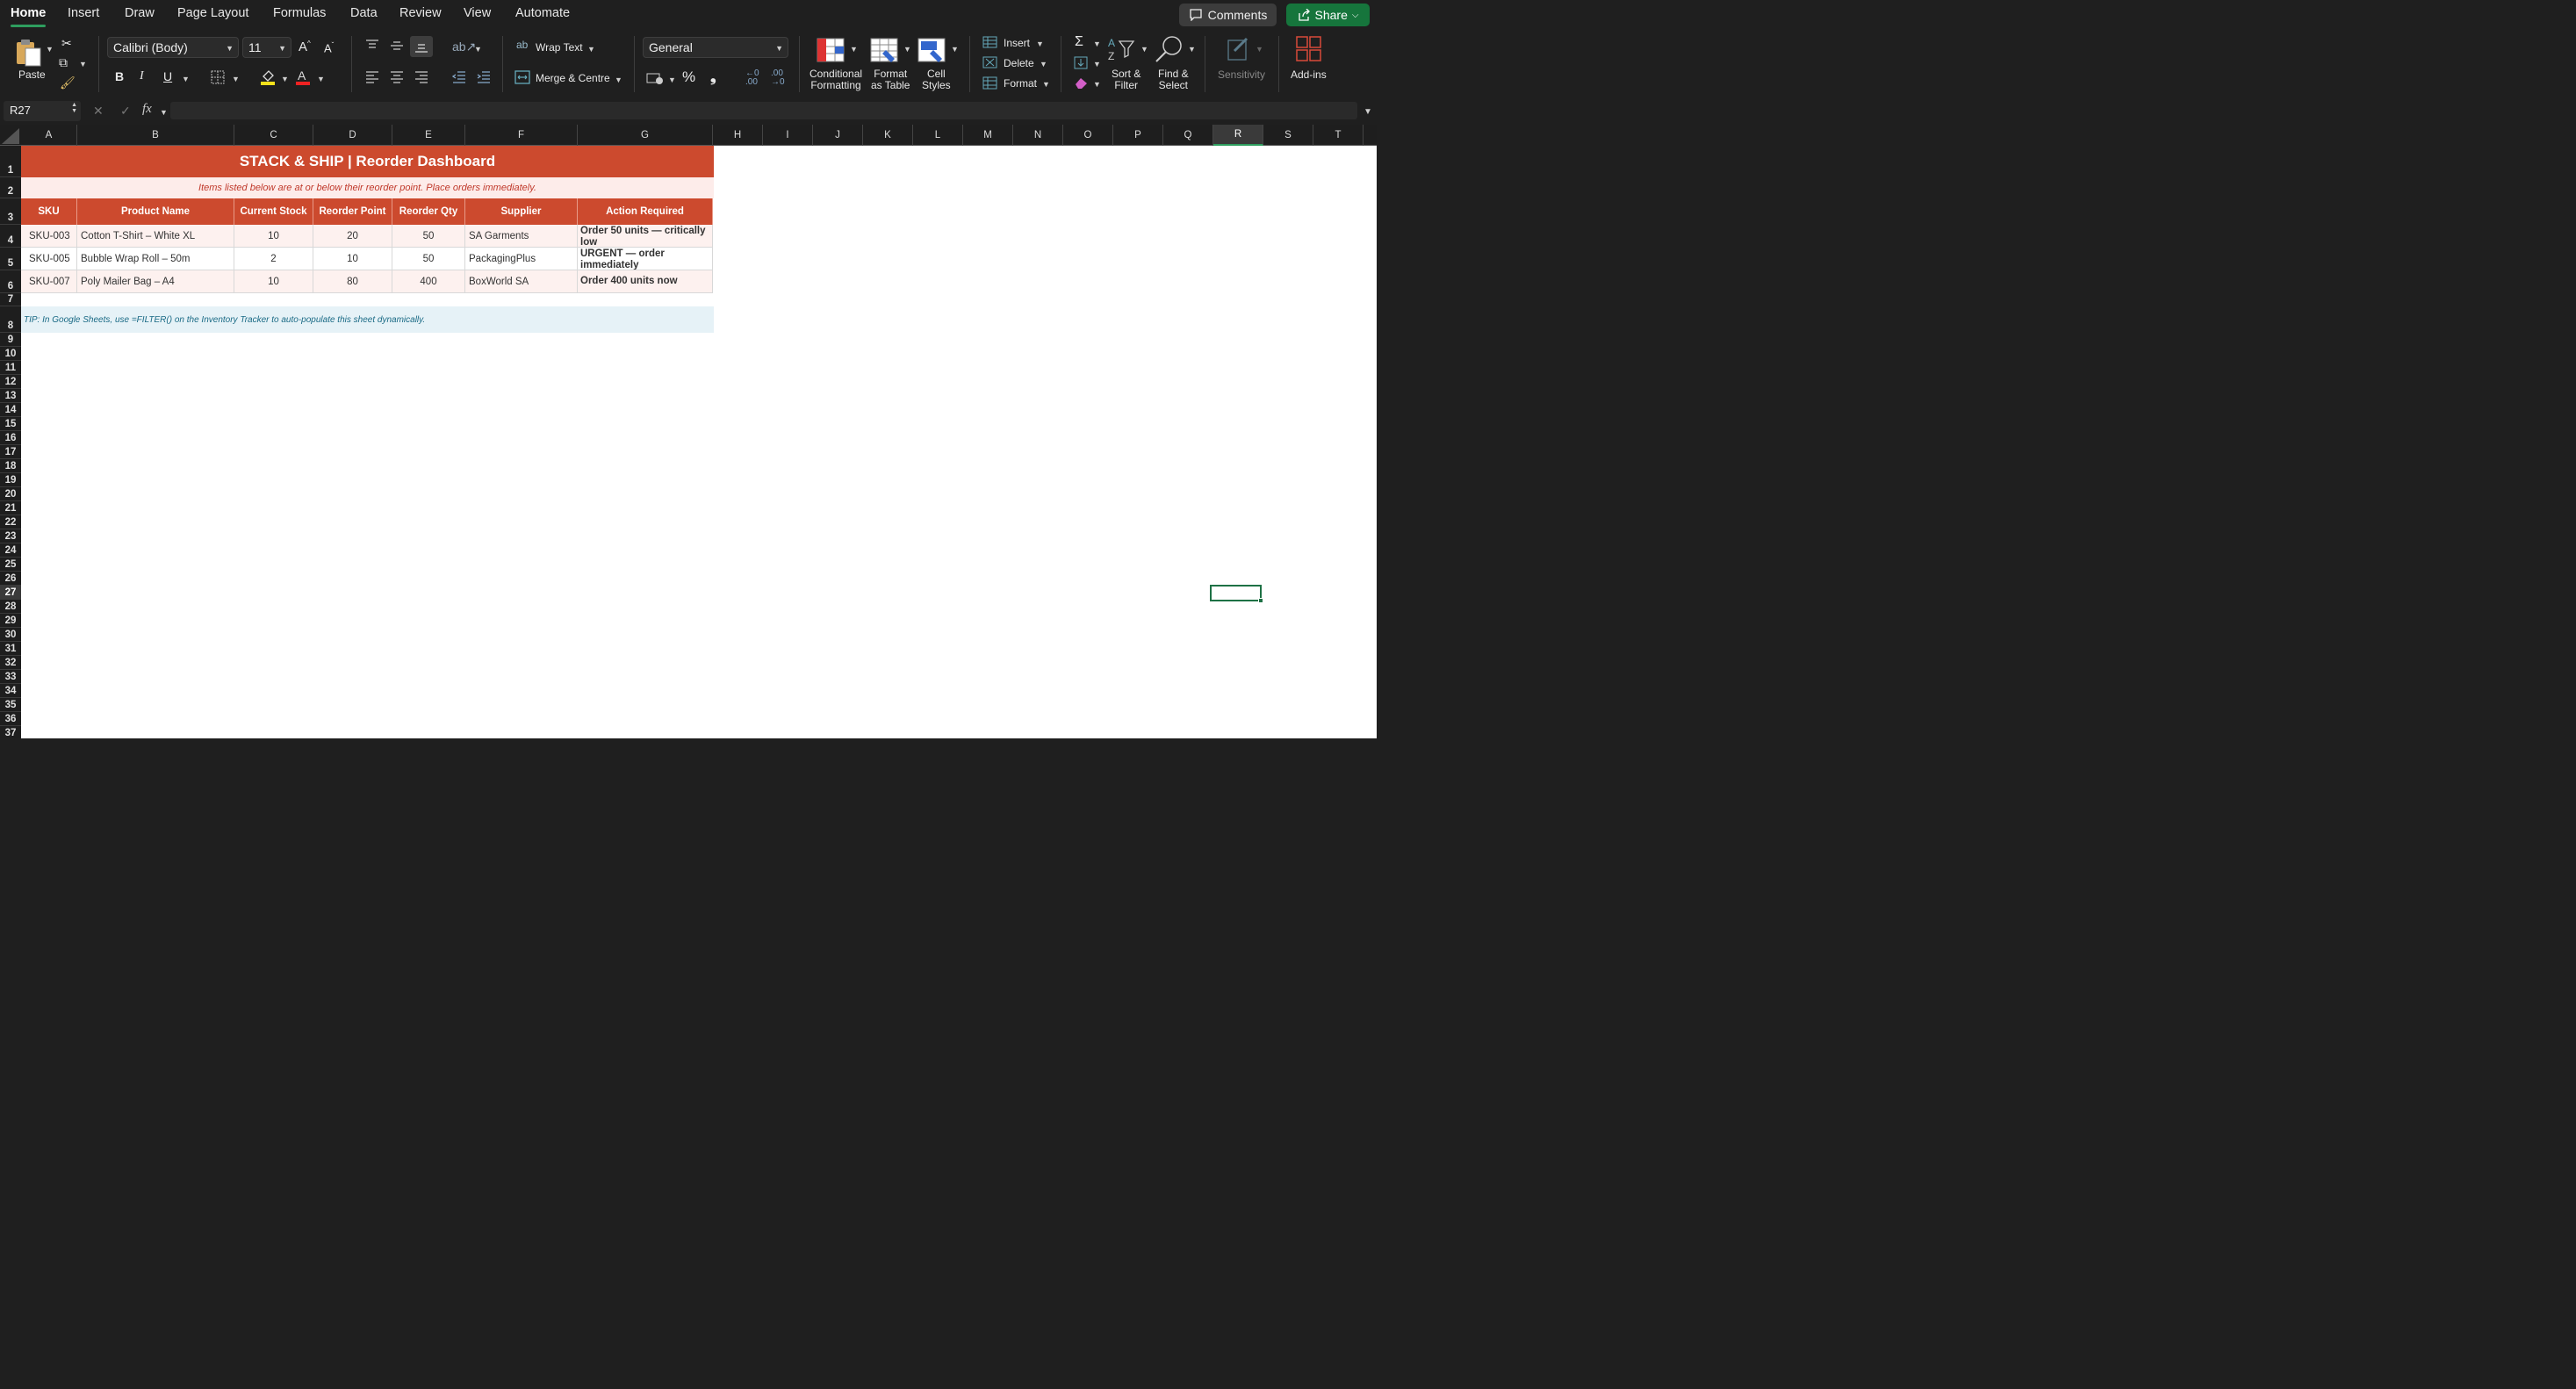  Describe the element at coordinates (1079, 42) in the screenshot. I see `autosum-icon: Σ` at that location.